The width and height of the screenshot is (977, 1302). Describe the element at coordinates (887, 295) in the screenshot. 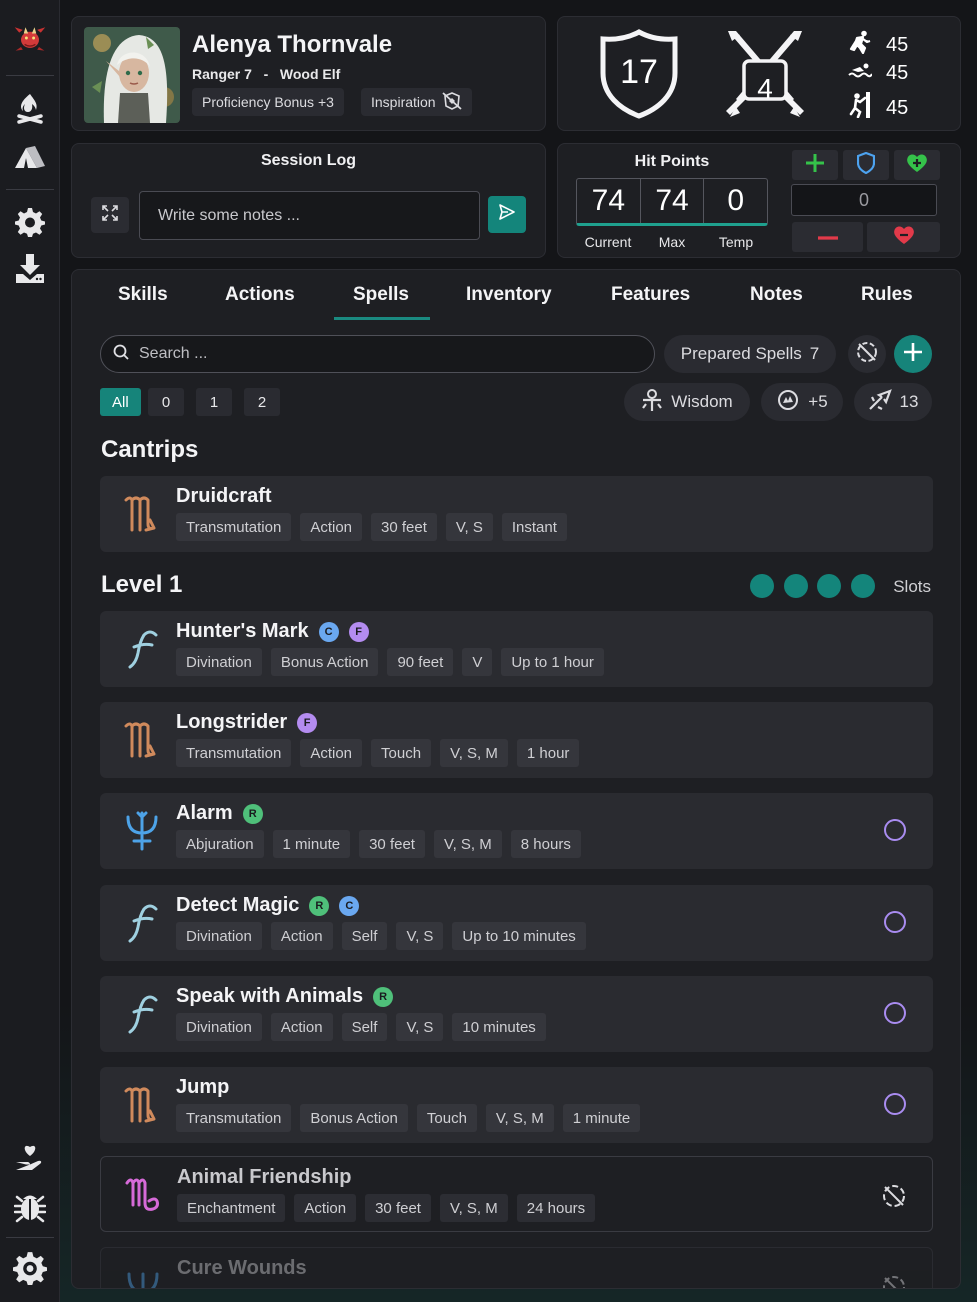

I see `tab-rules: Rules` at that location.